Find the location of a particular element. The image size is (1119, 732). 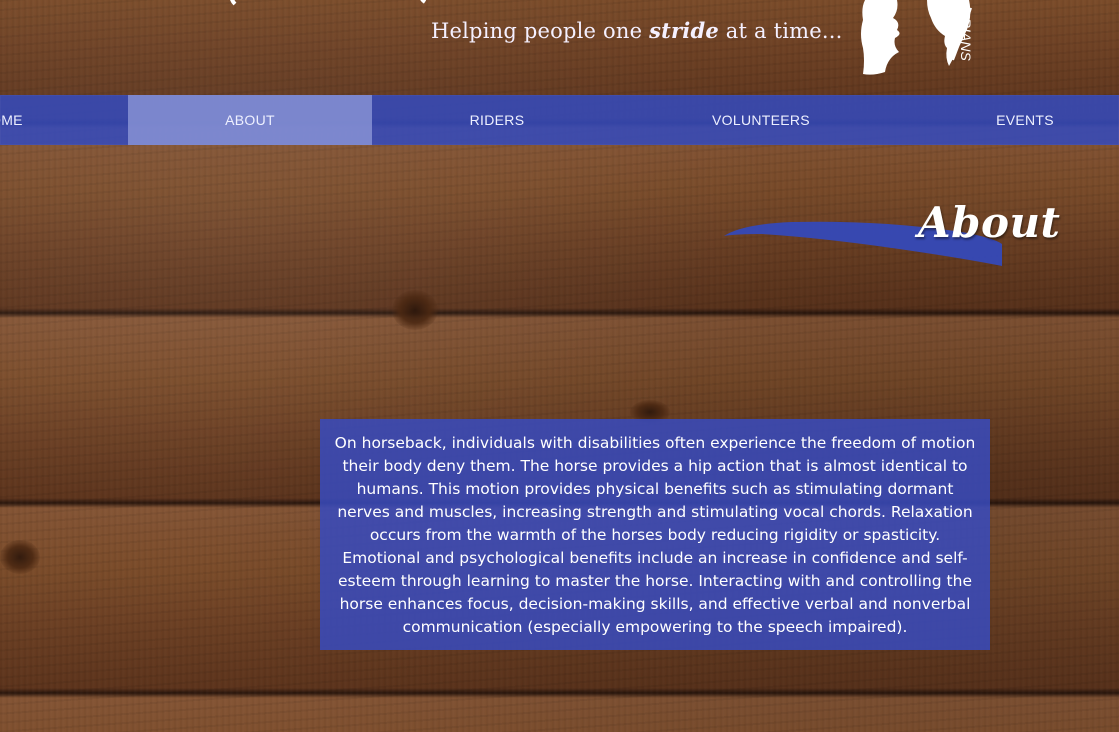

nav-label-home: OME is located at coordinates (11, 120).